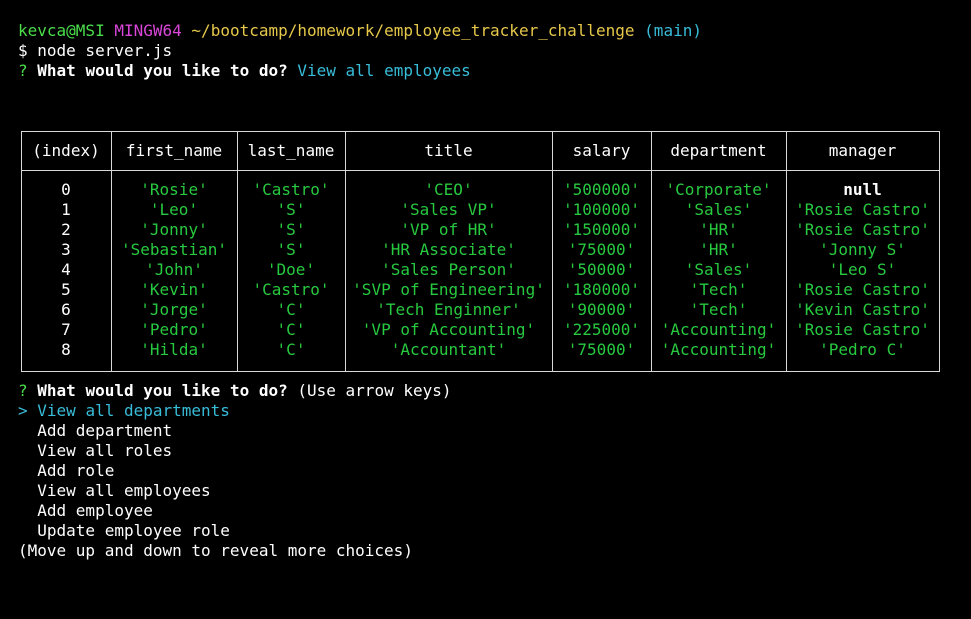  I want to click on shell-name: MINGW64, so click(148, 30).